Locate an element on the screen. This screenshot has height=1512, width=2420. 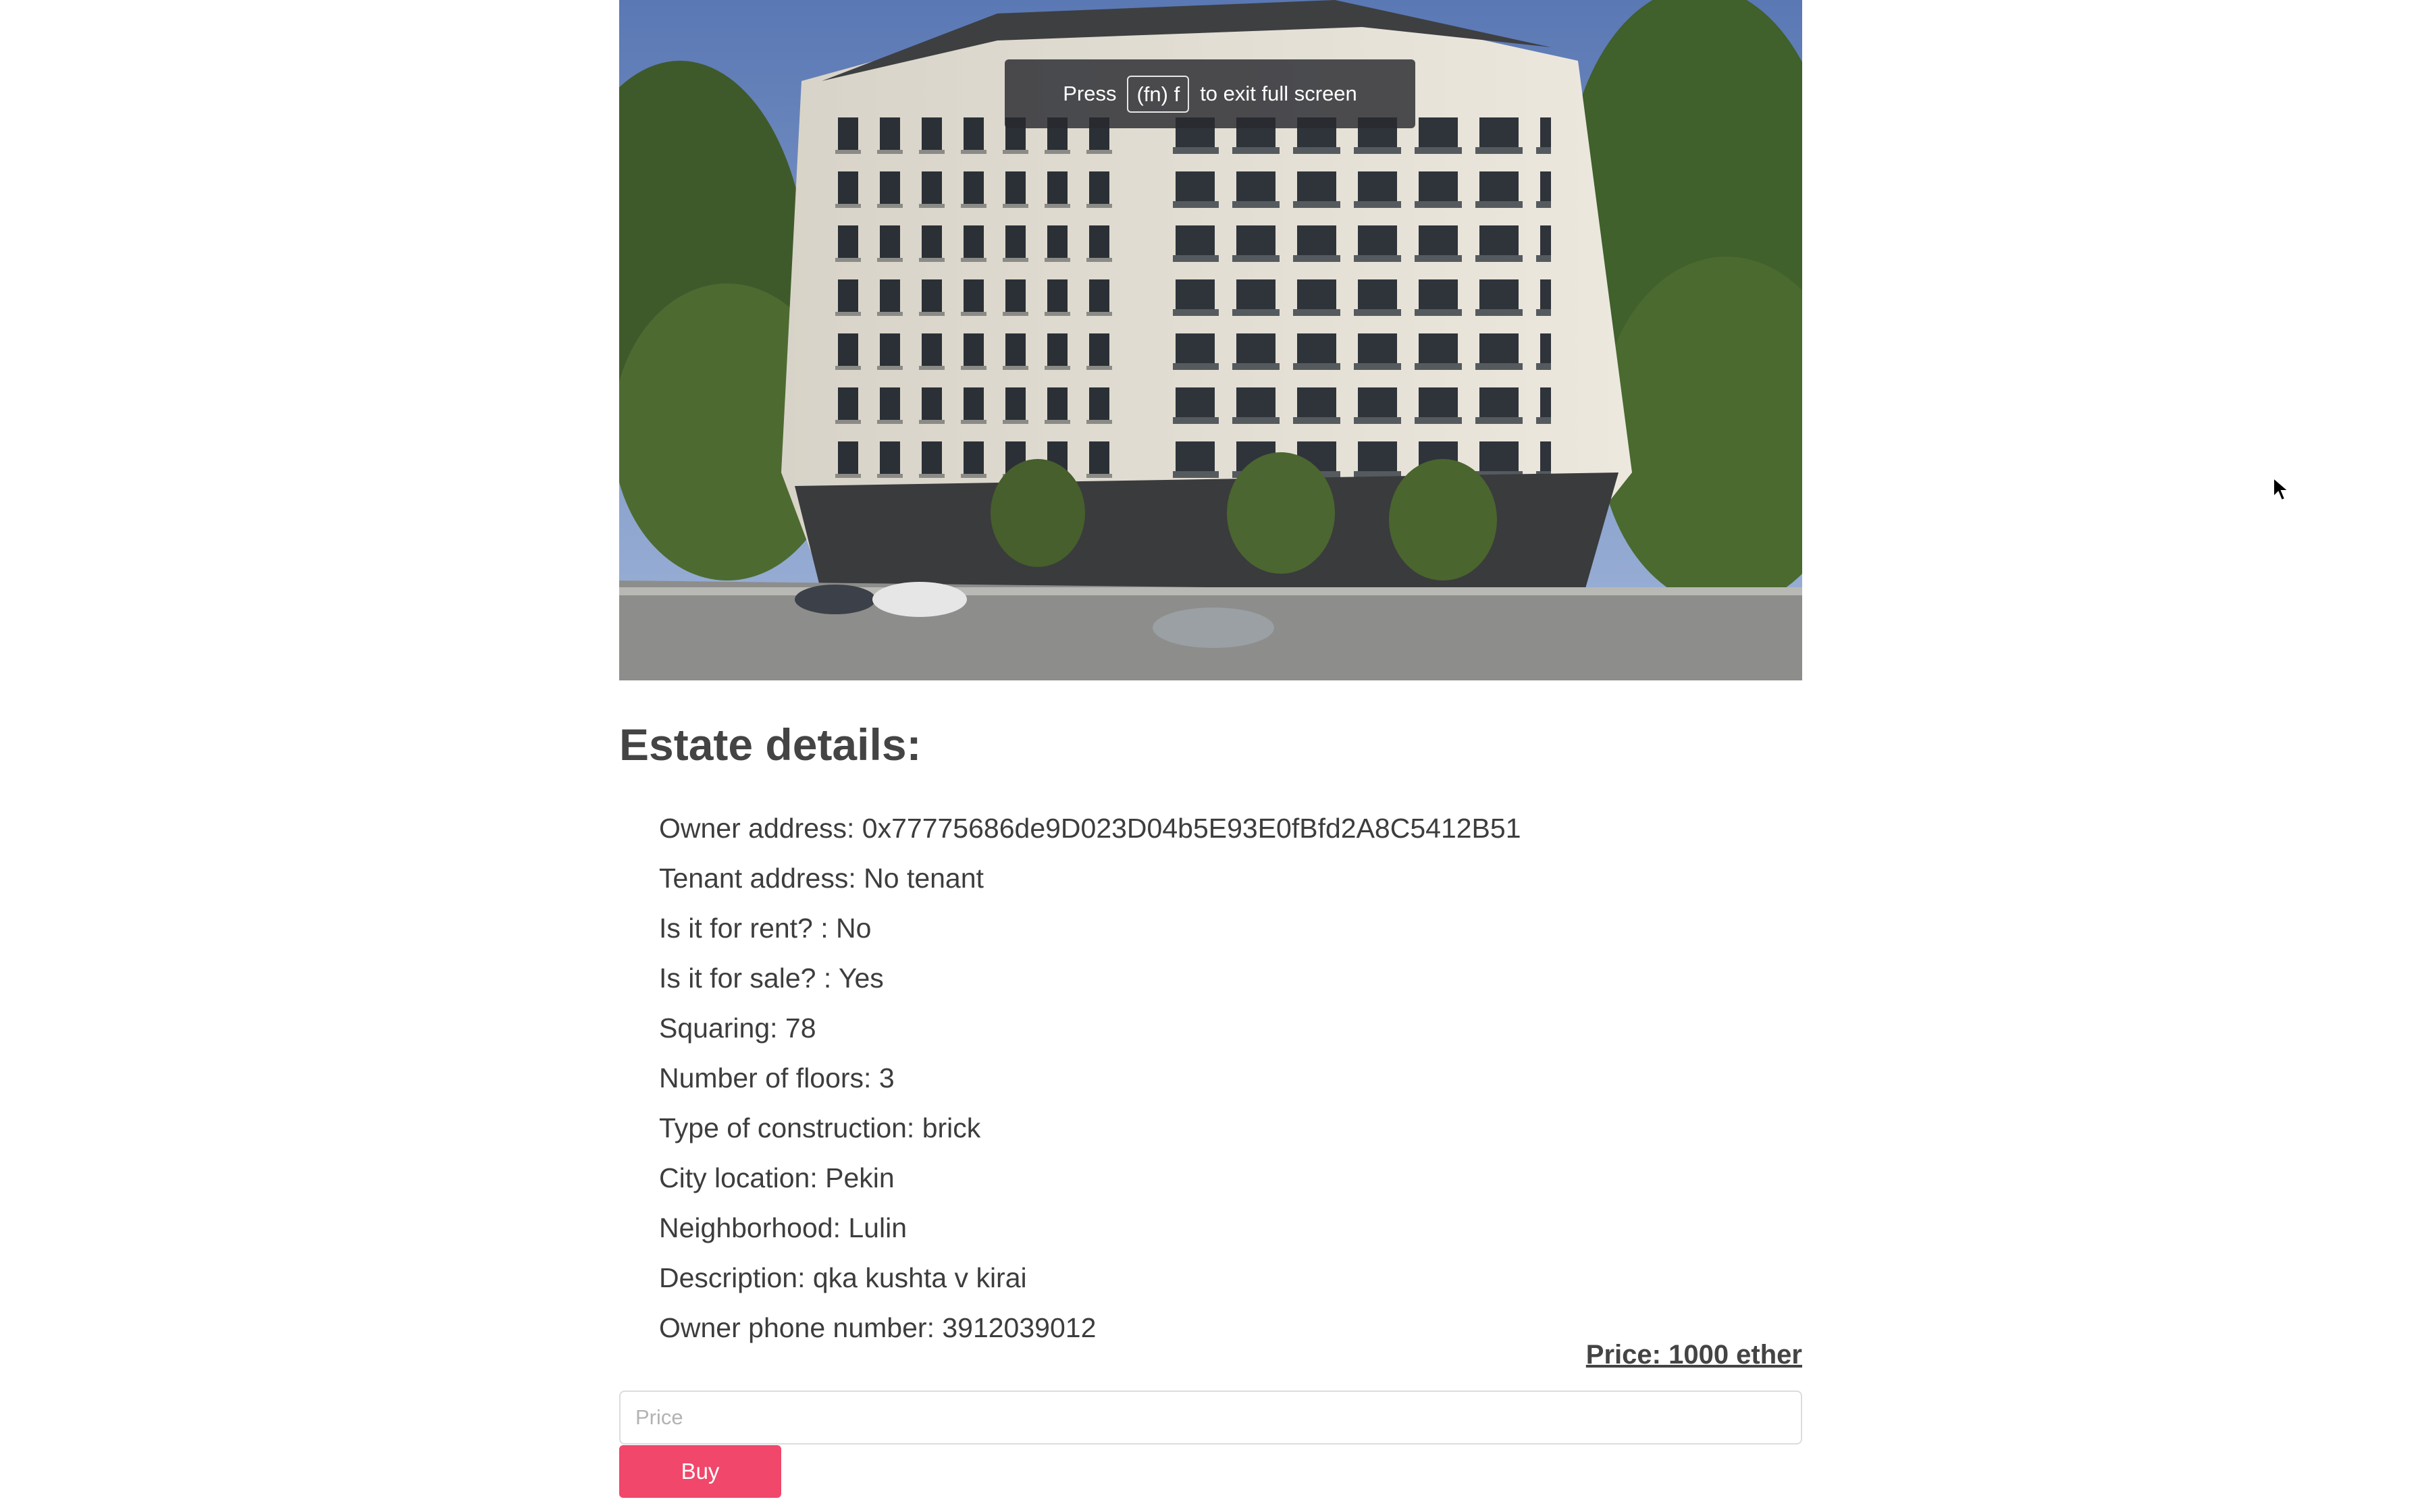
price-input is located at coordinates (1210, 1417).